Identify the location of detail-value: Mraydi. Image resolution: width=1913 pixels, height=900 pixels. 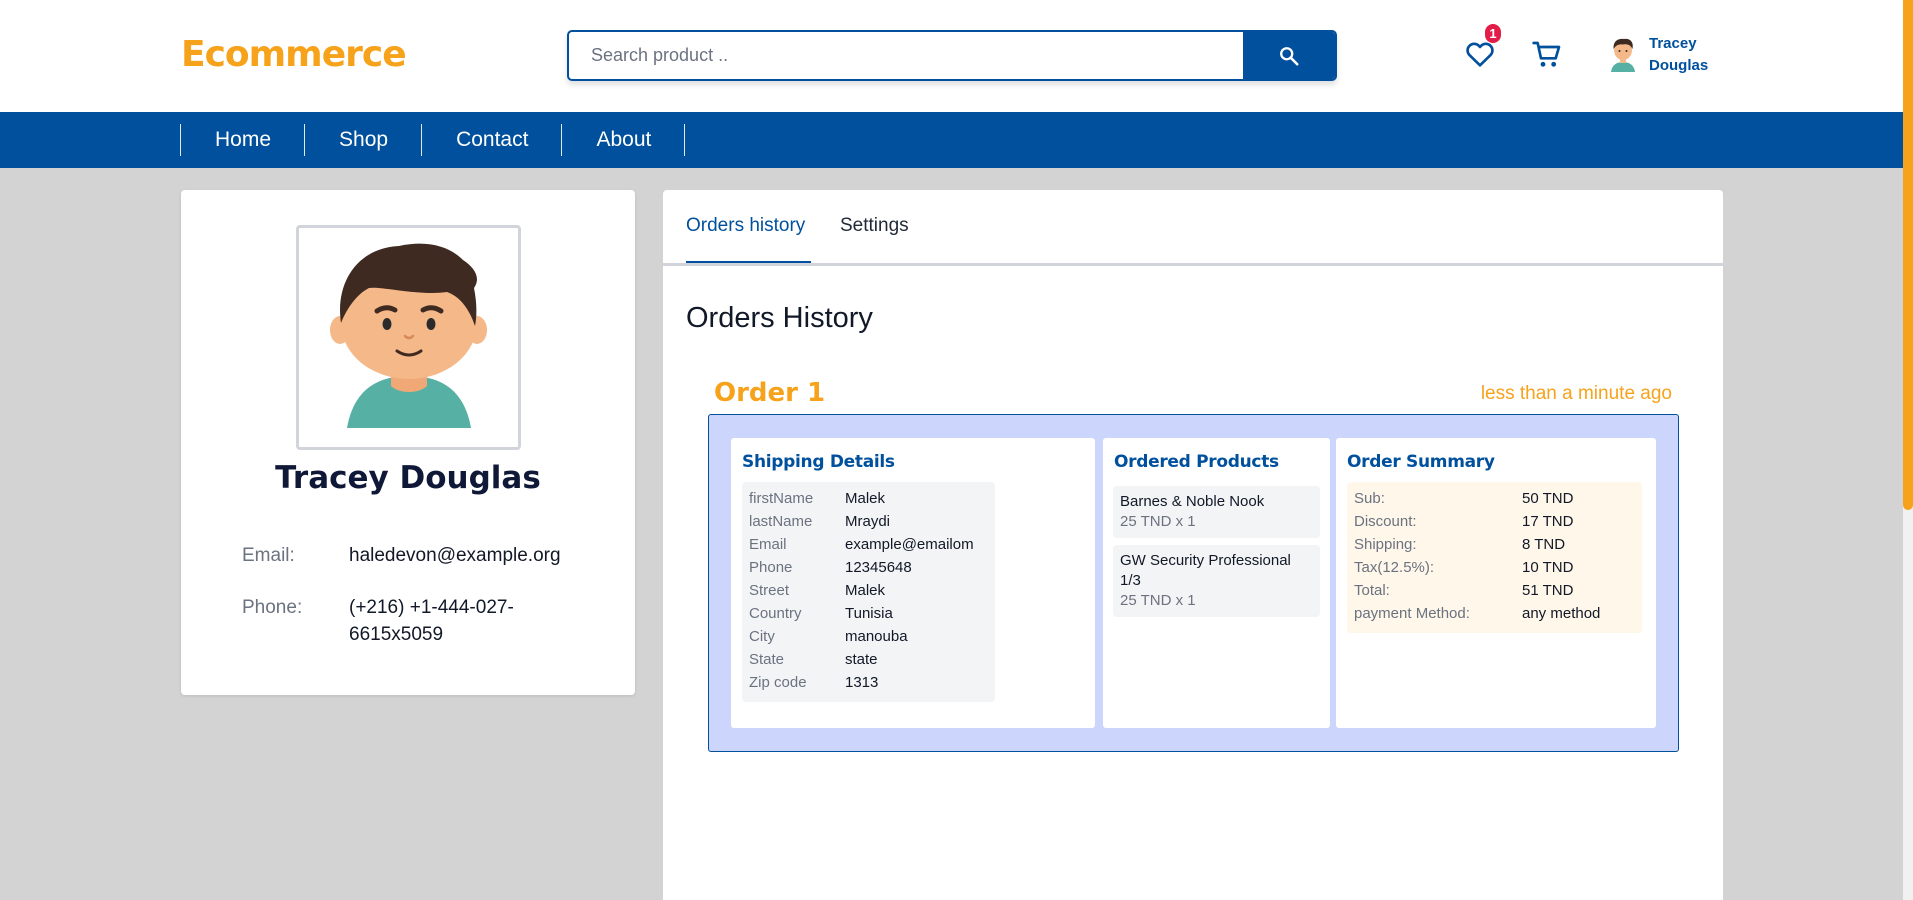
(868, 521).